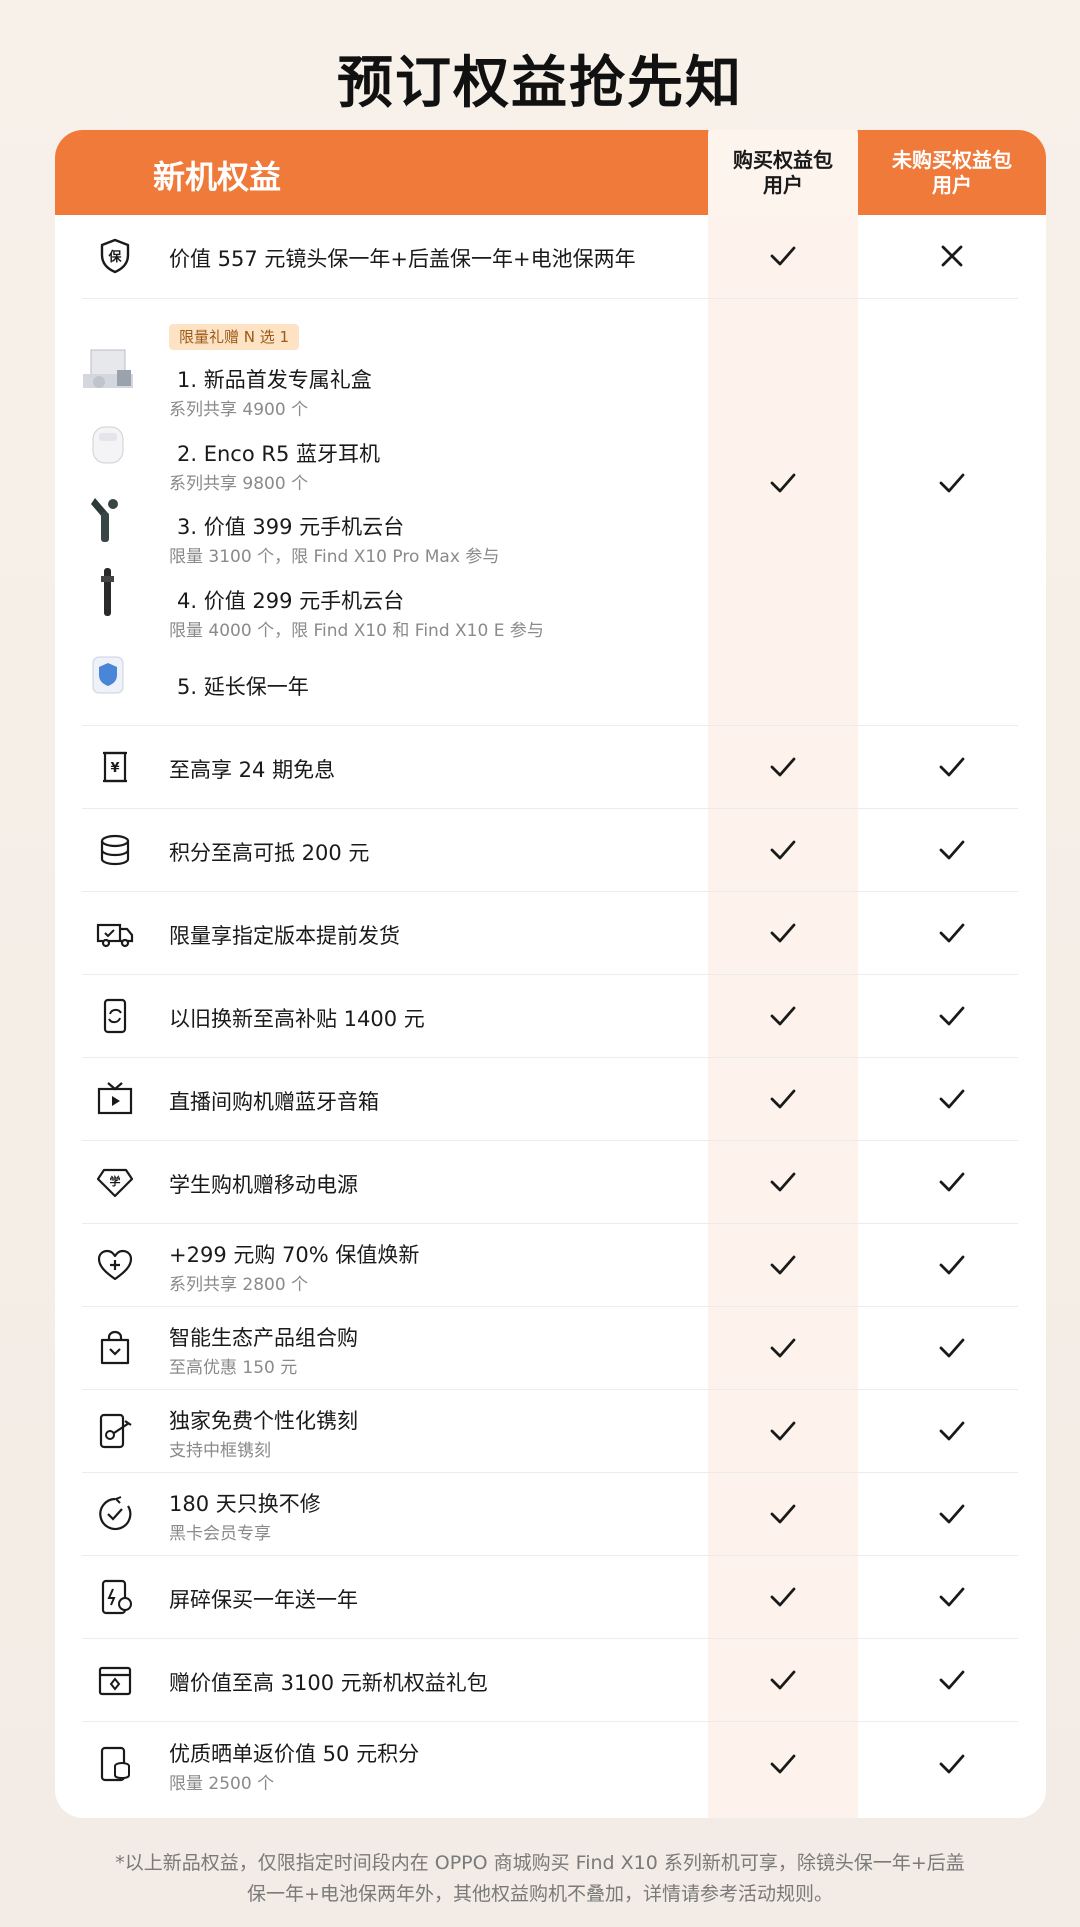 The width and height of the screenshot is (1080, 1927). I want to click on row-label: 赠价值至高 3100 元新机权益礼包, so click(328, 1683).